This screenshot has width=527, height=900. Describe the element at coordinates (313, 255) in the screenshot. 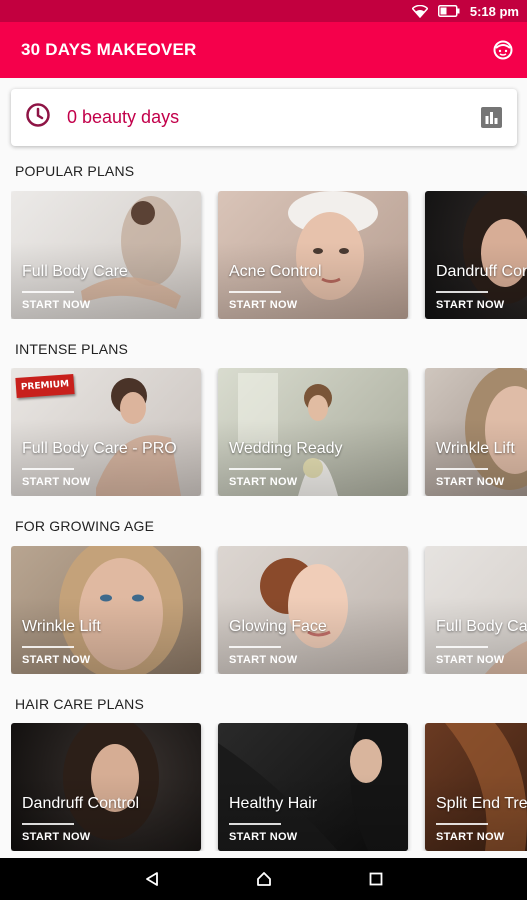

I see `plan-card: Acne Control START NOW` at that location.